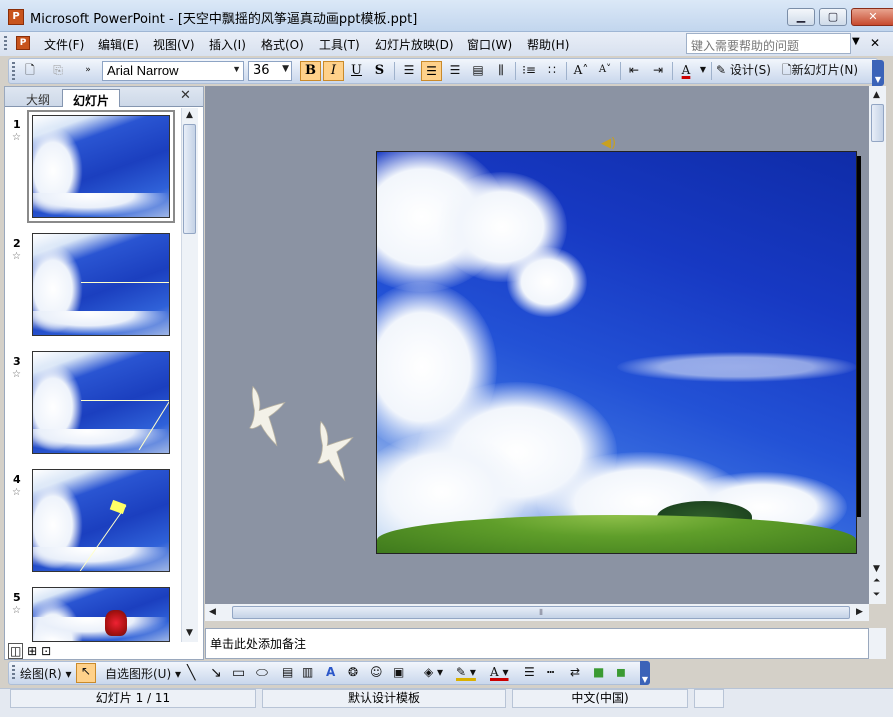 Image resolution: width=893 pixels, height=717 pixels. Describe the element at coordinates (287, 672) in the screenshot. I see `textbox-icon: ▤` at that location.